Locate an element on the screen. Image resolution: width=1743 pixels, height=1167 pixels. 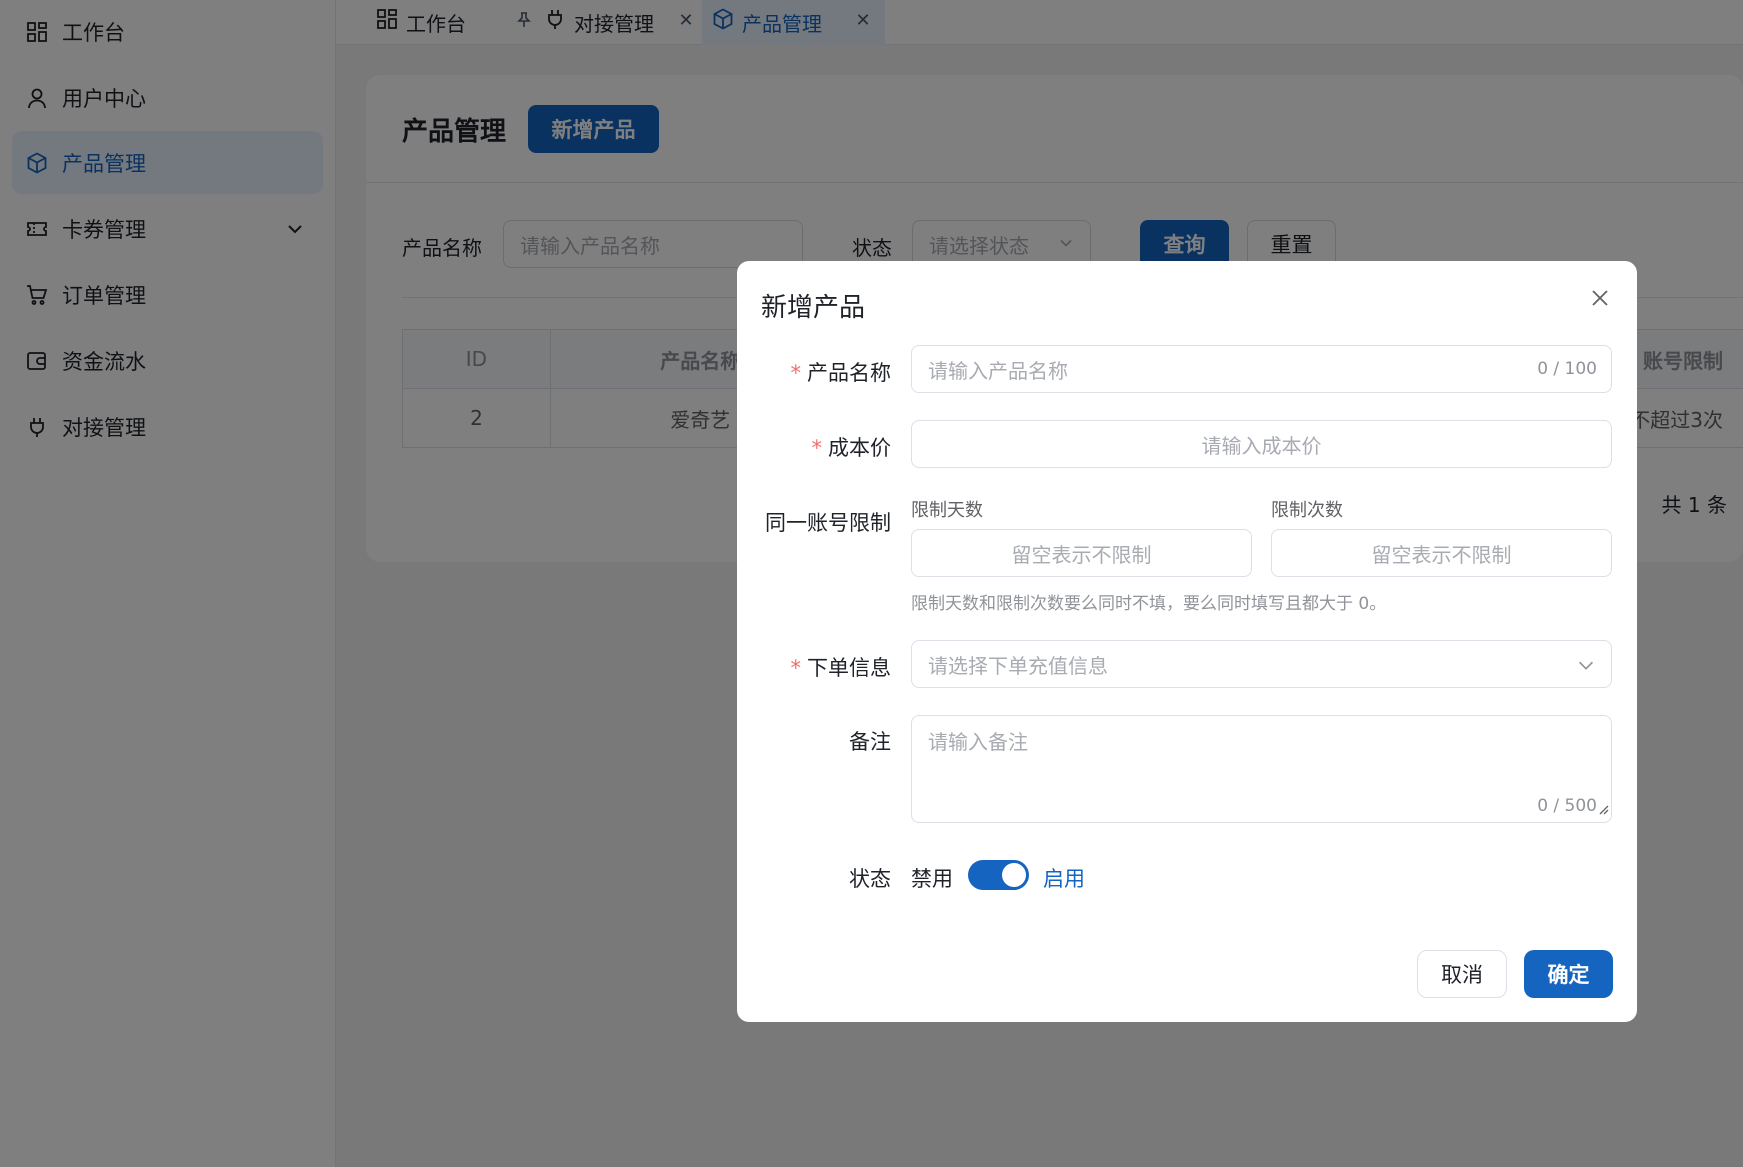
limit-times-input: 留空表示不限制 is located at coordinates (1441, 553).